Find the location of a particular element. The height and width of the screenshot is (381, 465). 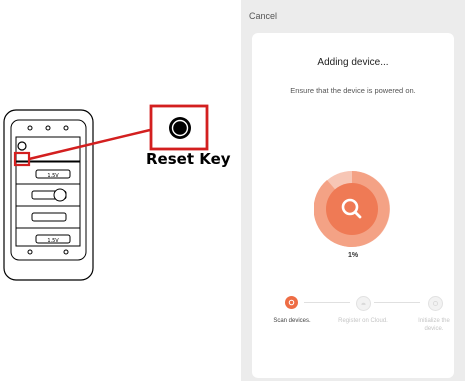

step-label-initialize: Initialize the device. is located at coordinates (434, 325).